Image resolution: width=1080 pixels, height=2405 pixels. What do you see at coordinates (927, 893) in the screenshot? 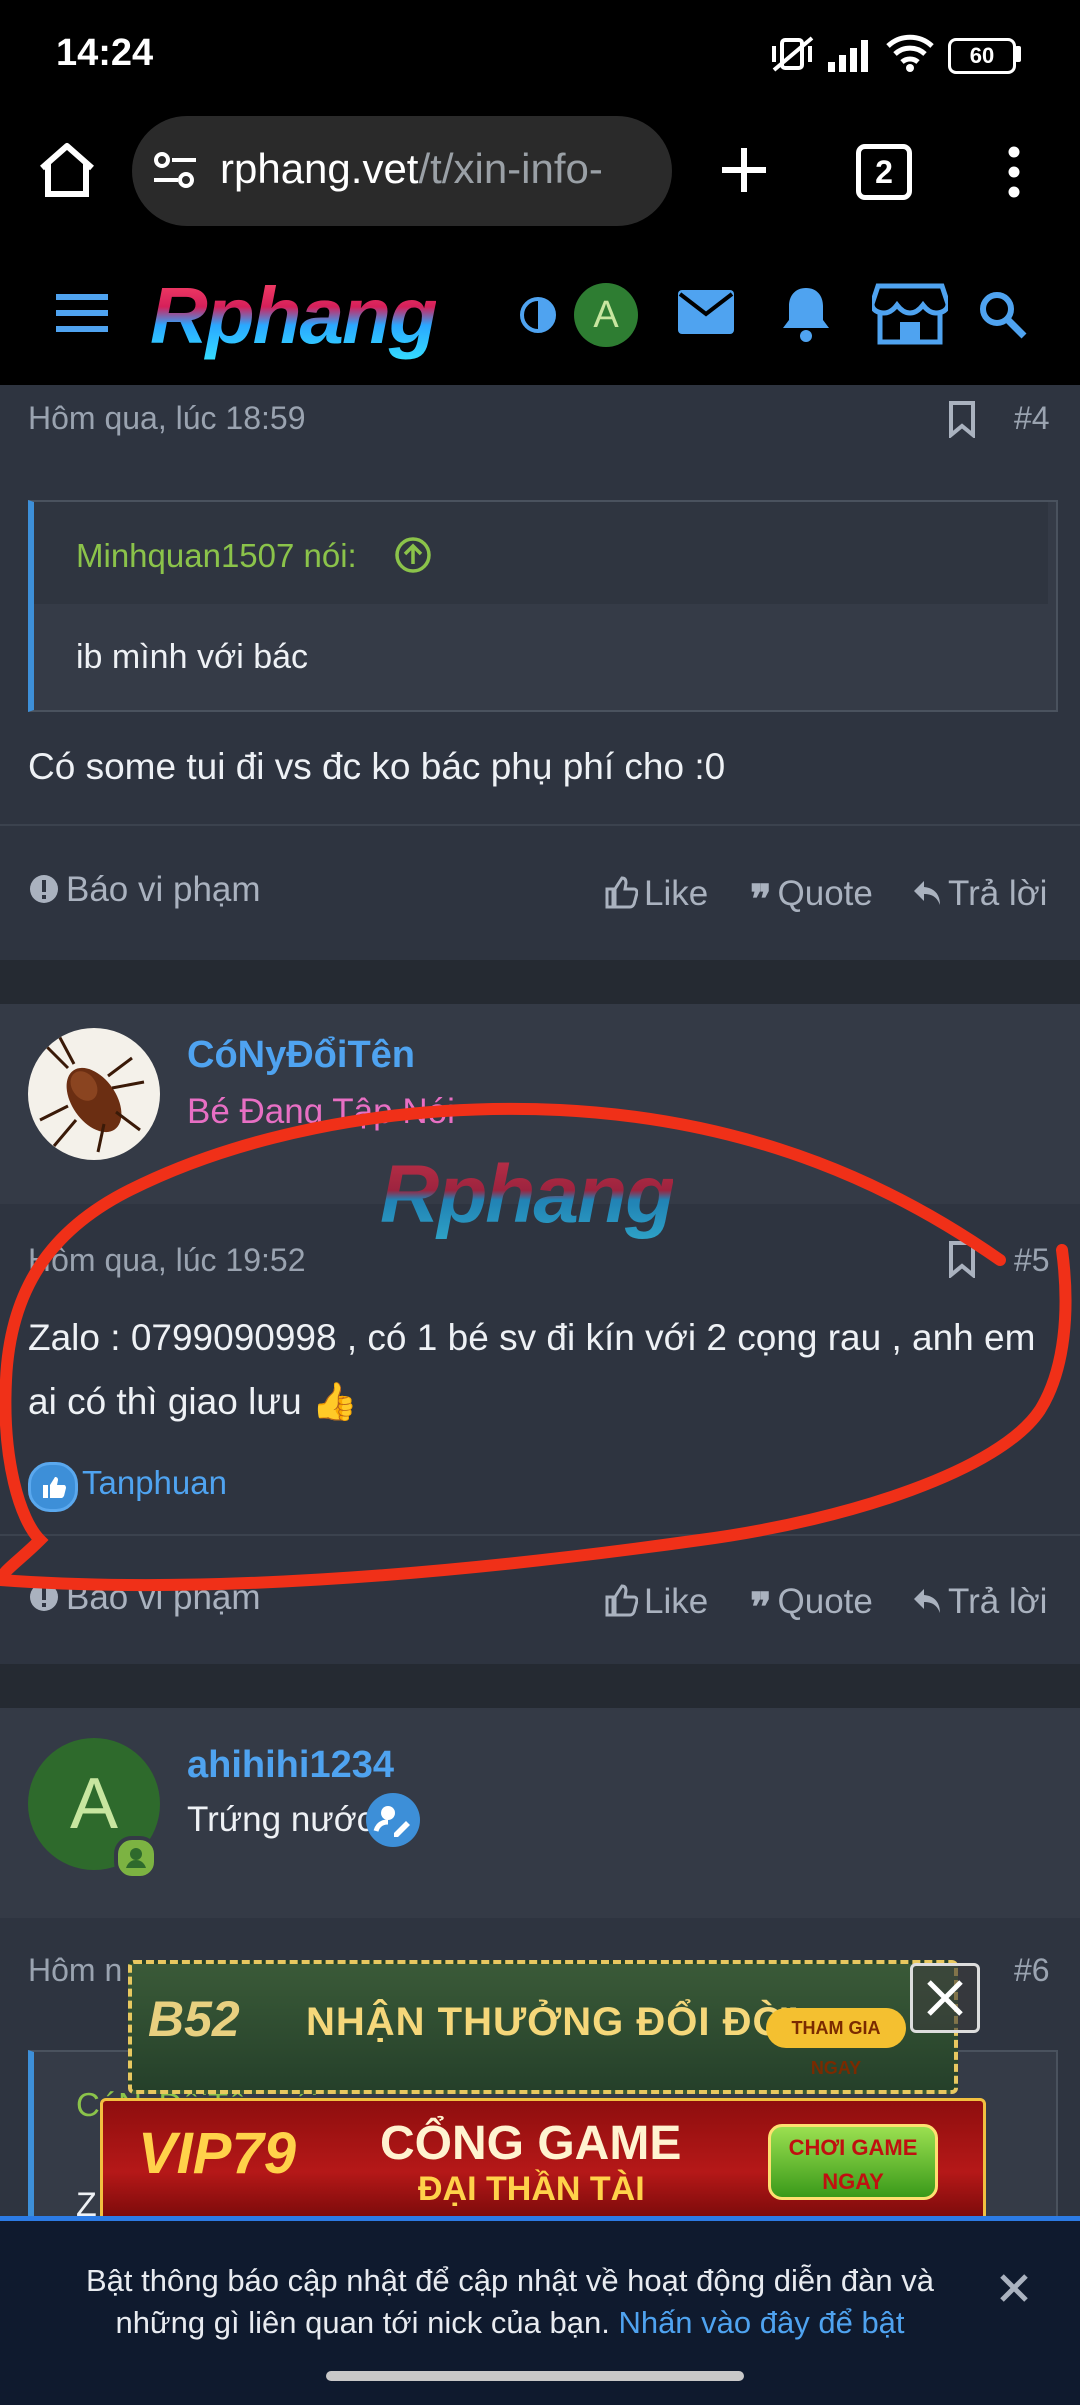
I see `reply-icon` at bounding box center [927, 893].